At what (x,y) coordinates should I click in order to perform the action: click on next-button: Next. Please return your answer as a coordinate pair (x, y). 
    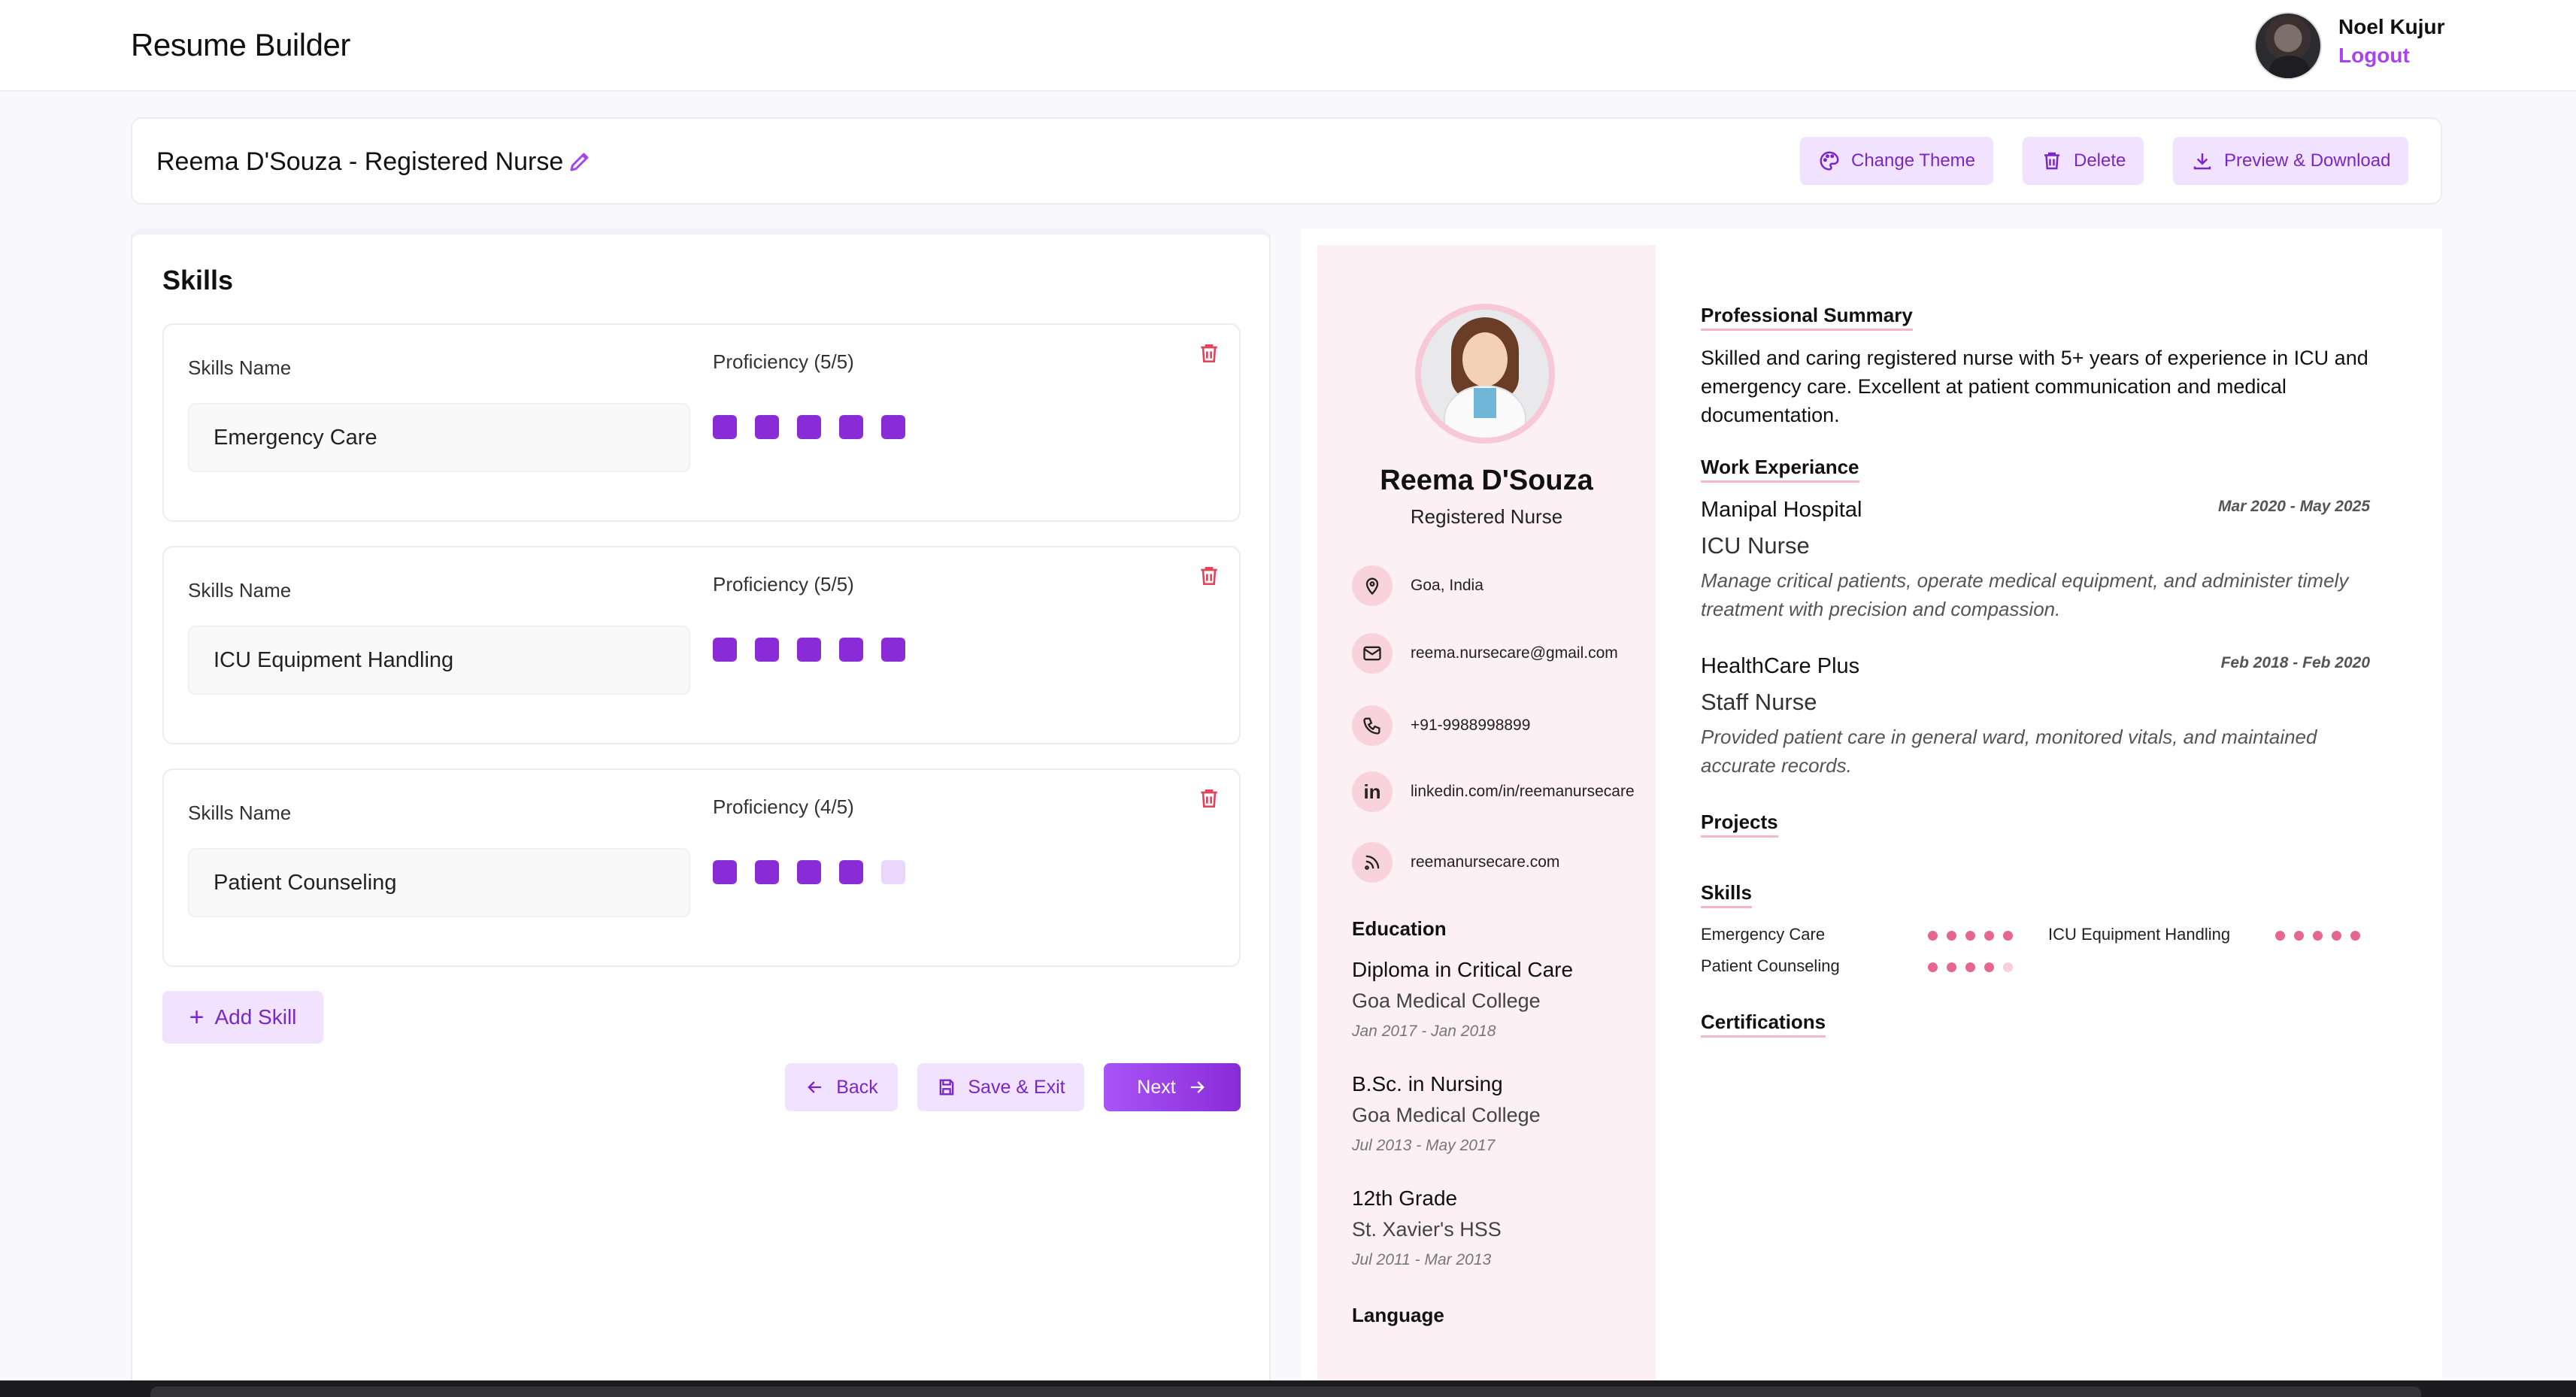
    Looking at the image, I should click on (1172, 1087).